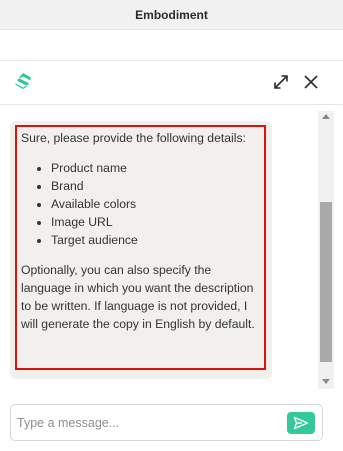  Describe the element at coordinates (147, 423) in the screenshot. I see `message-input` at that location.